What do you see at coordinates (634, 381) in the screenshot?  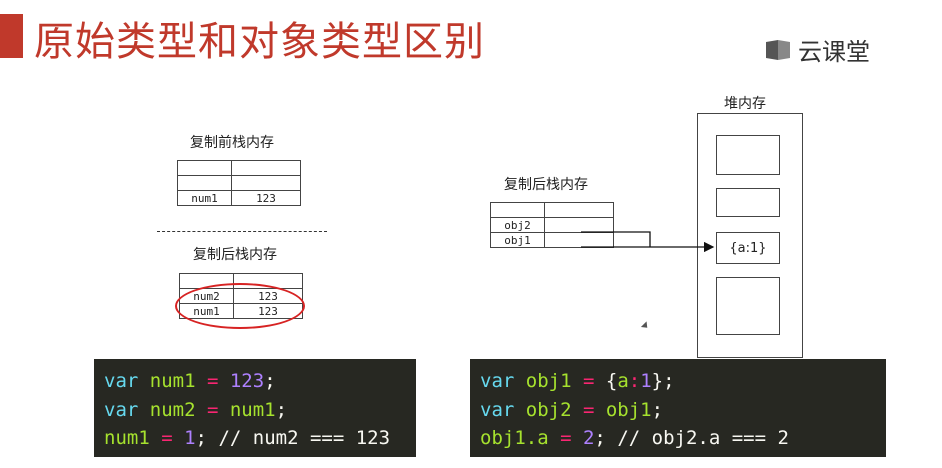 I see `code-token: :` at bounding box center [634, 381].